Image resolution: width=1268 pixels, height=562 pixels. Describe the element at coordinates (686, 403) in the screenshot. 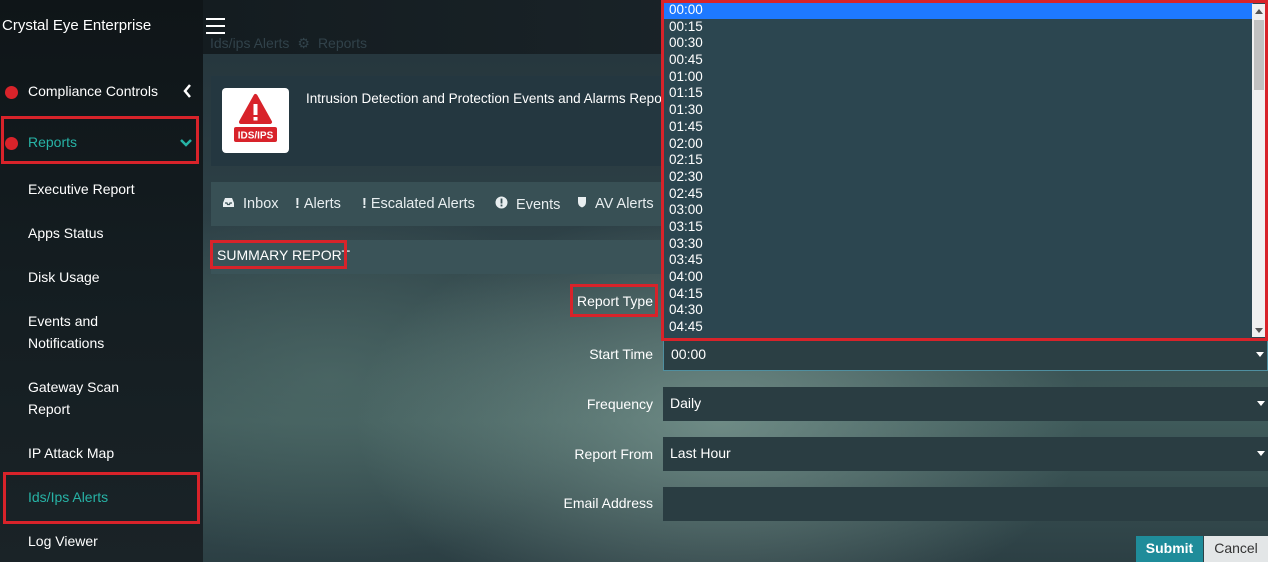

I see `frequency-value: Daily` at that location.